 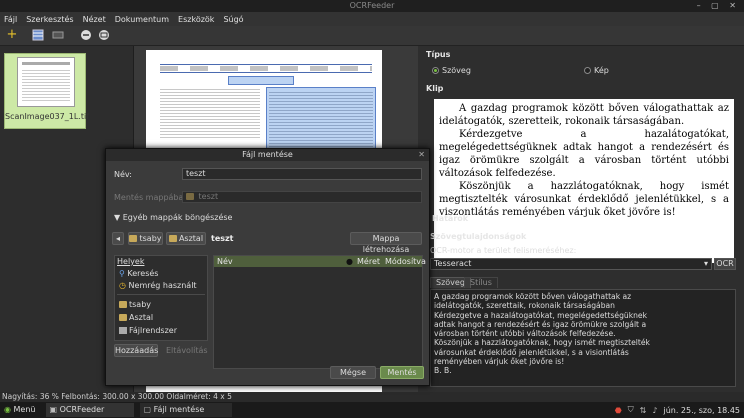 I want to click on save-button: Mentés, so click(x=402, y=372).